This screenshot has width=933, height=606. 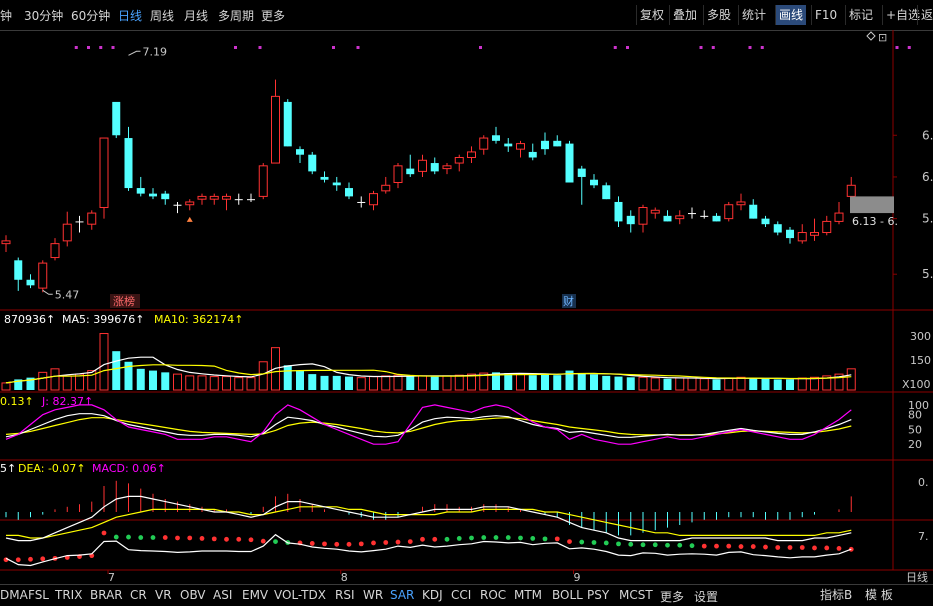 I want to click on indicator-tab: SAR, so click(x=402, y=595).